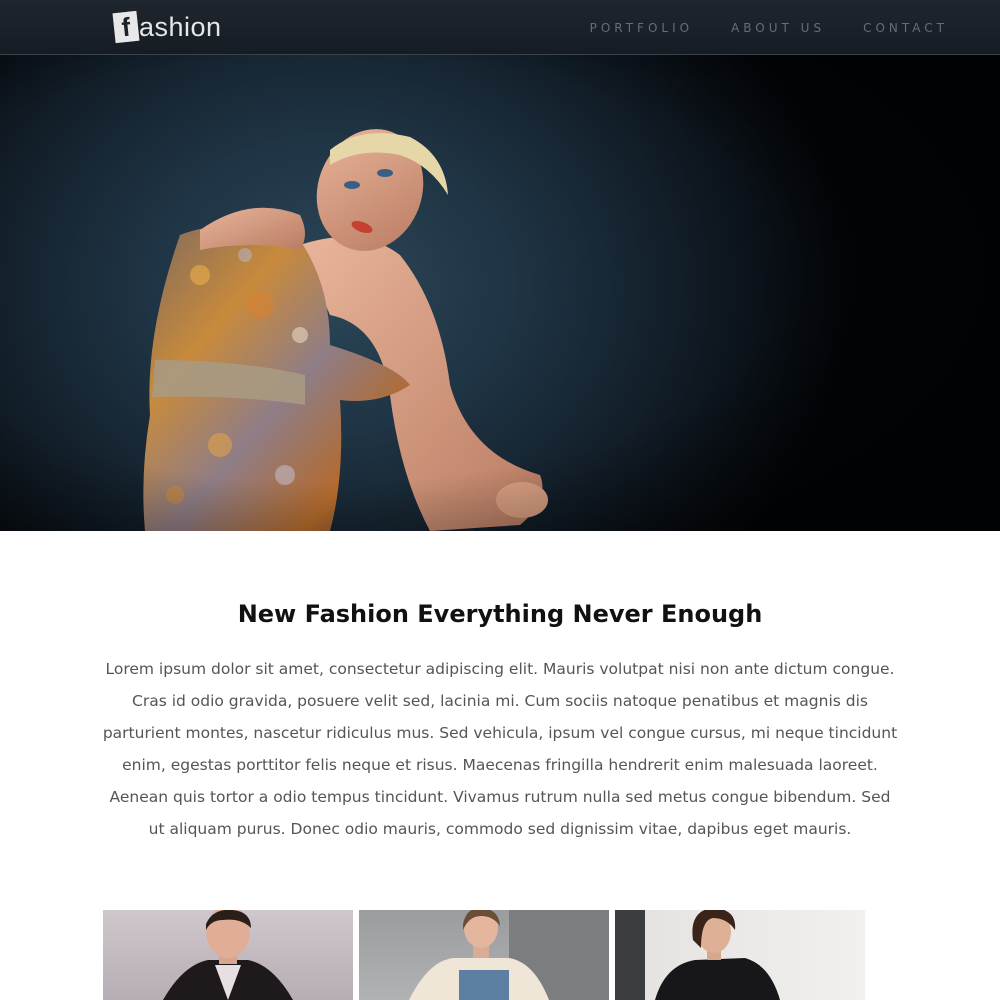  What do you see at coordinates (697, 955) in the screenshot?
I see `female-model-leather-photo` at bounding box center [697, 955].